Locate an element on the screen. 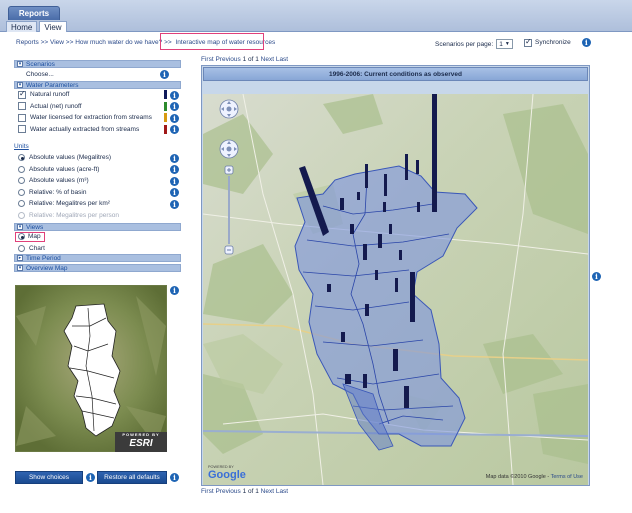  tab-home: Home is located at coordinates (22, 26).